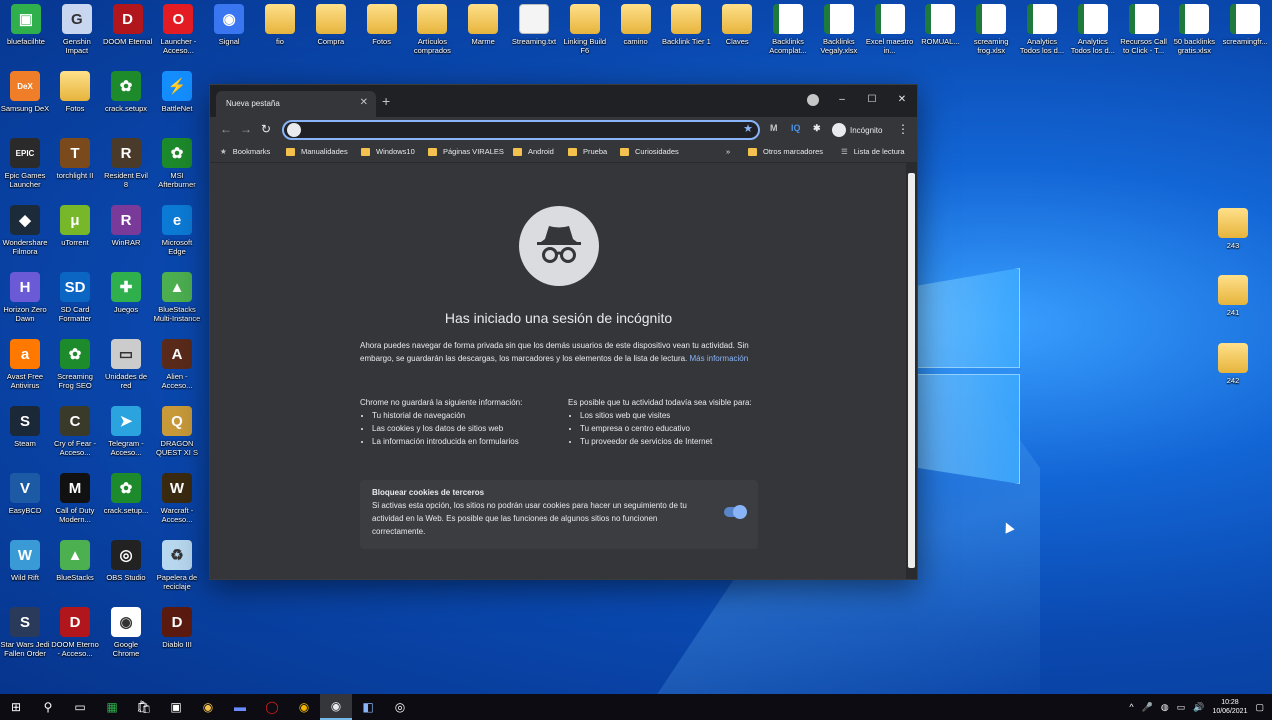 The image size is (1272, 720). Describe the element at coordinates (842, 99) in the screenshot. I see `minimize-button: –` at that location.